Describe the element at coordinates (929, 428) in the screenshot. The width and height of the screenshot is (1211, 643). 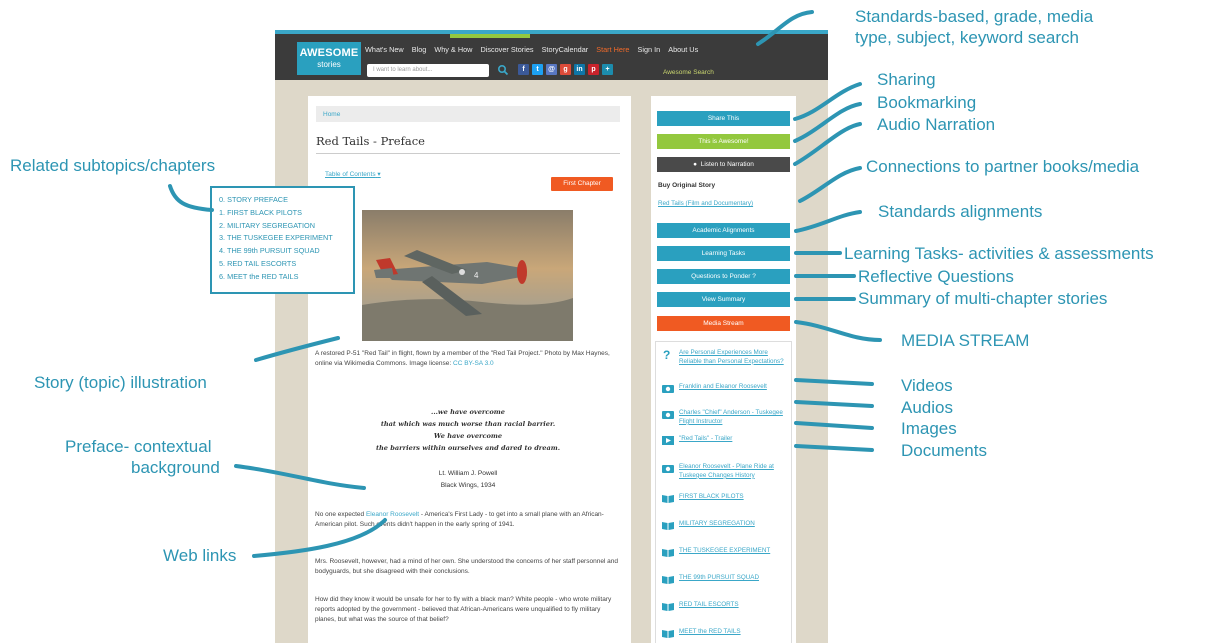
I see `annotation-images: Images` at that location.